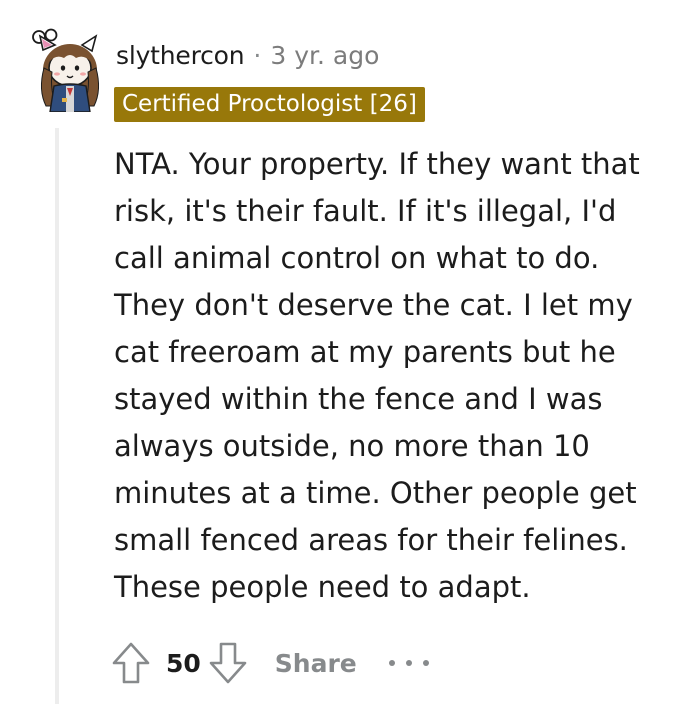  I want to click on user-flair-badge: Certified Proctologist [26], so click(269, 104).